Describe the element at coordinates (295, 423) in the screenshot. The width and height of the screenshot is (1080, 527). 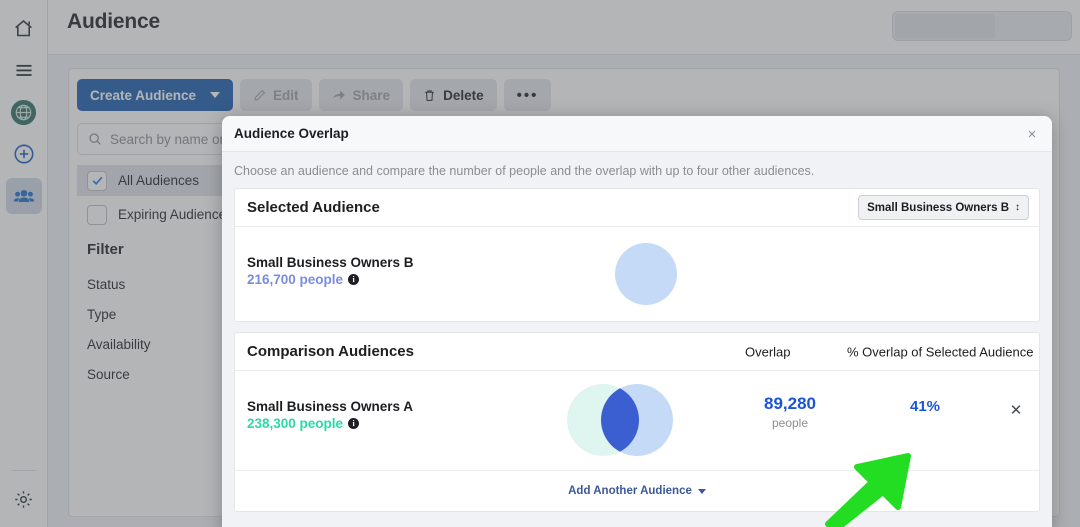
I see `comparison-audience-count: 238,300 people` at that location.